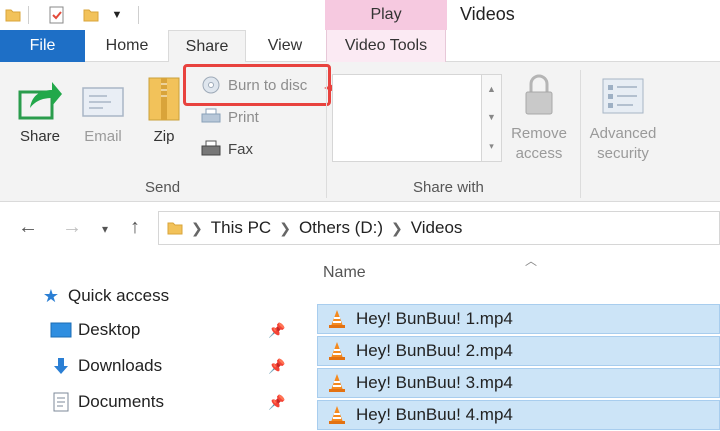 The height and width of the screenshot is (431, 720). I want to click on padlock-icon, so click(539, 94).